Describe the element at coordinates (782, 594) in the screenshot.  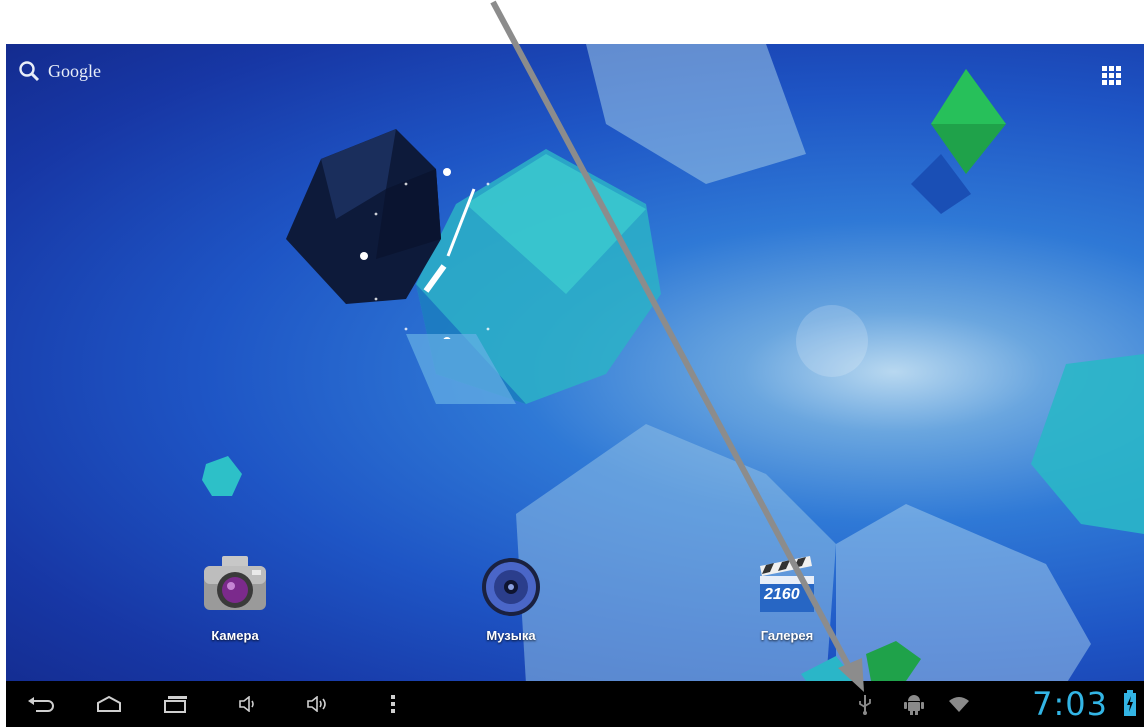
I see `gallery-icon-text: 2160` at that location.